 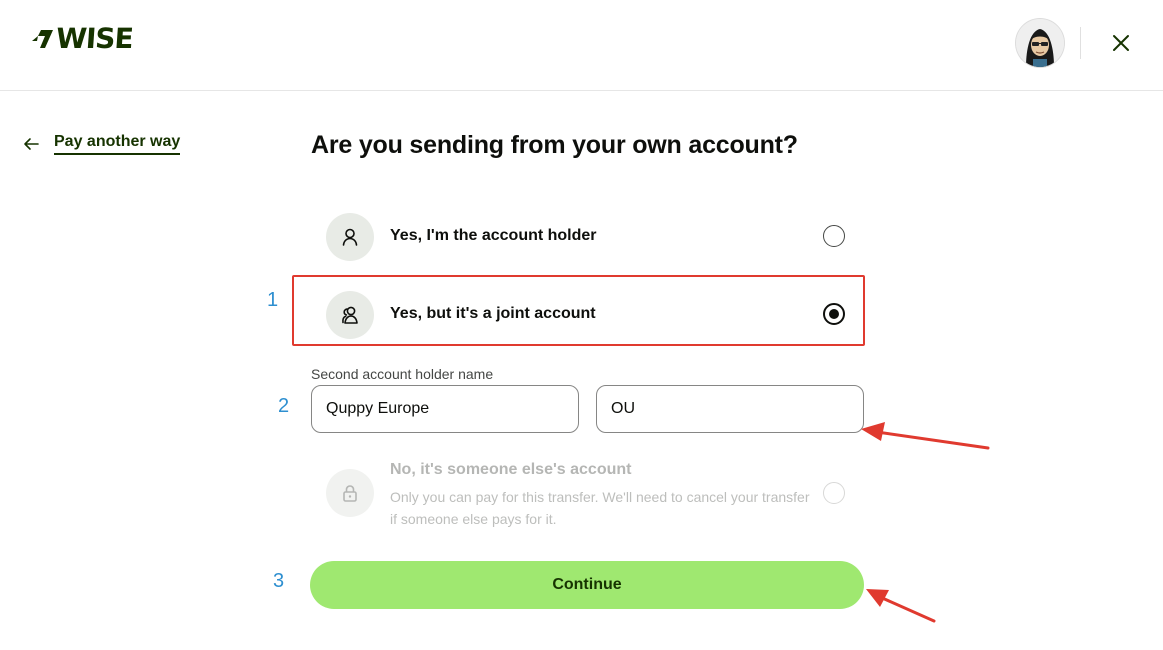 I want to click on avatar-illustration, so click(x=1040, y=43).